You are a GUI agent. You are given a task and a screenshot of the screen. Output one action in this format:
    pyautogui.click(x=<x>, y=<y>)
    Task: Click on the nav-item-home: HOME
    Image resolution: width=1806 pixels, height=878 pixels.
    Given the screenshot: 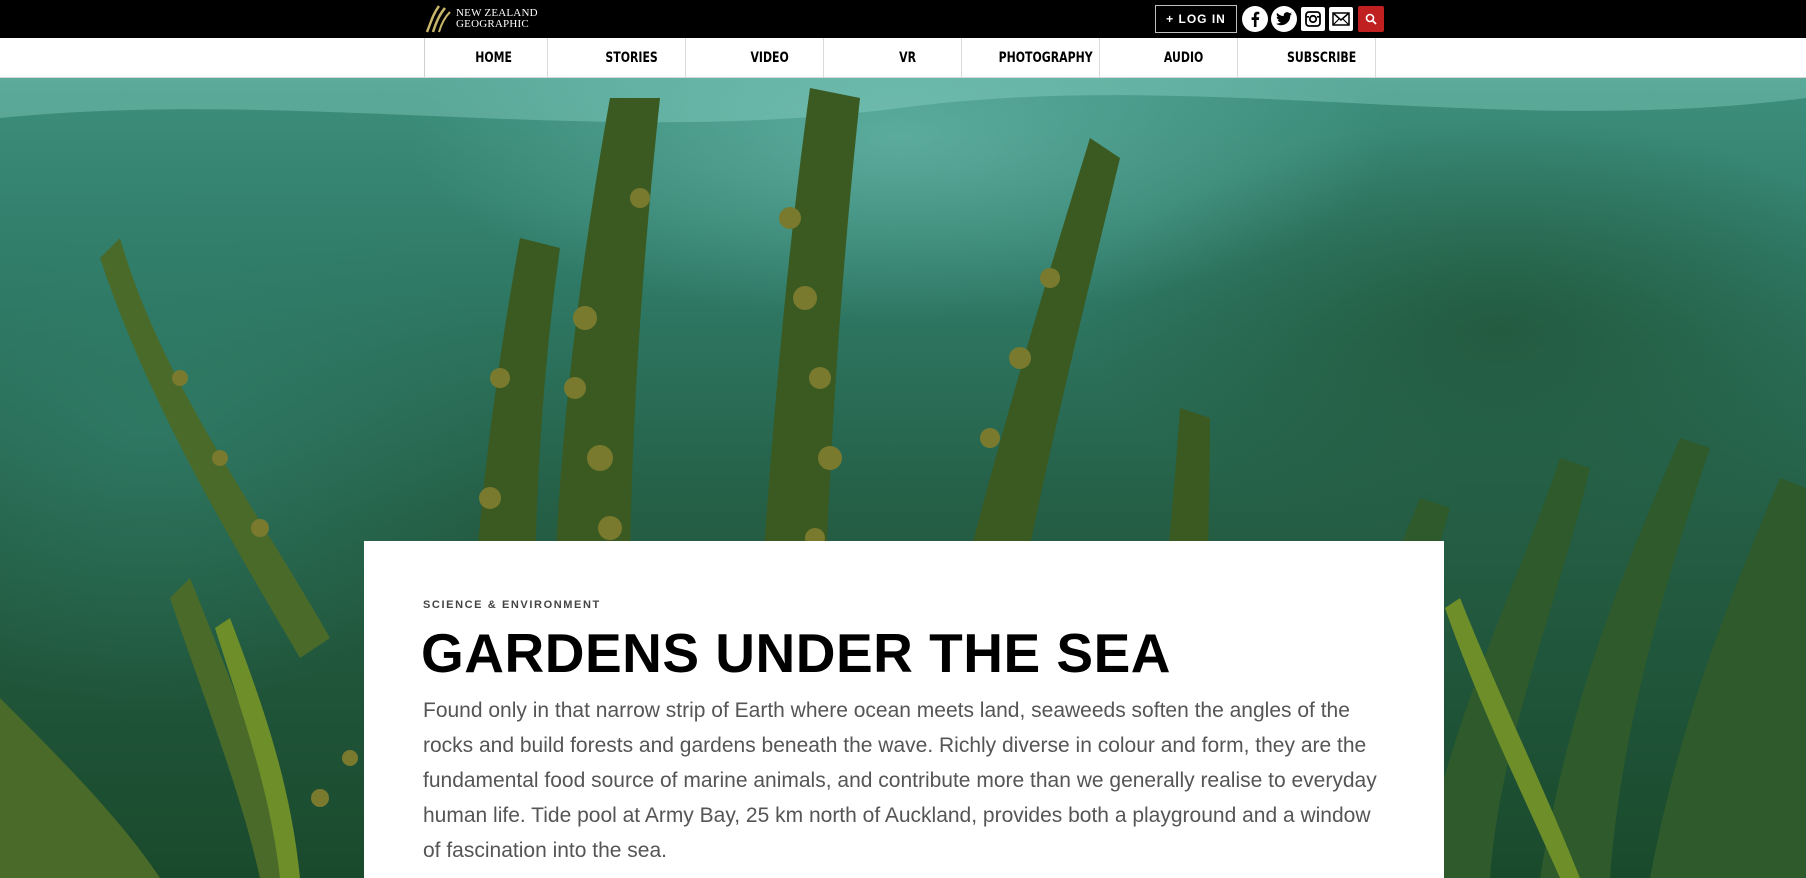 What is the action you would take?
    pyautogui.click(x=494, y=57)
    